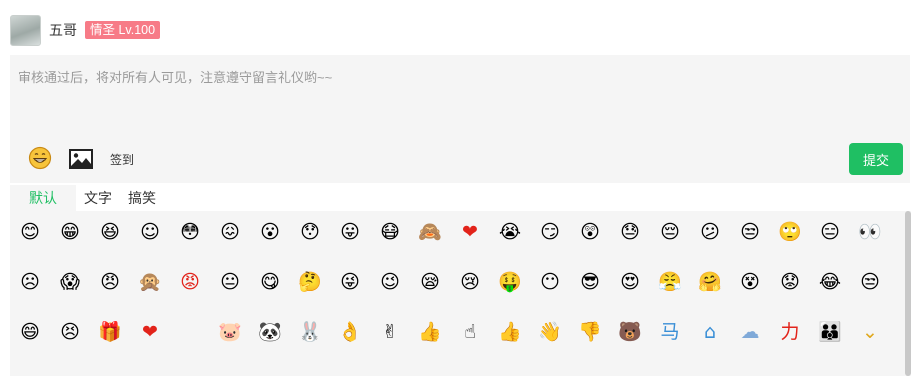  I want to click on lick-emoji-icon: 😋, so click(270, 282).